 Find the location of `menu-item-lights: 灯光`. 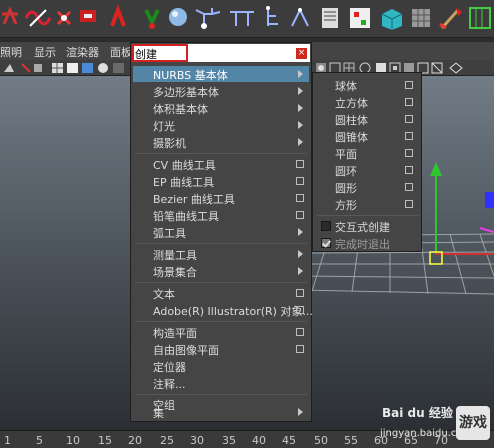

menu-item-lights: 灯光 is located at coordinates (221, 125).